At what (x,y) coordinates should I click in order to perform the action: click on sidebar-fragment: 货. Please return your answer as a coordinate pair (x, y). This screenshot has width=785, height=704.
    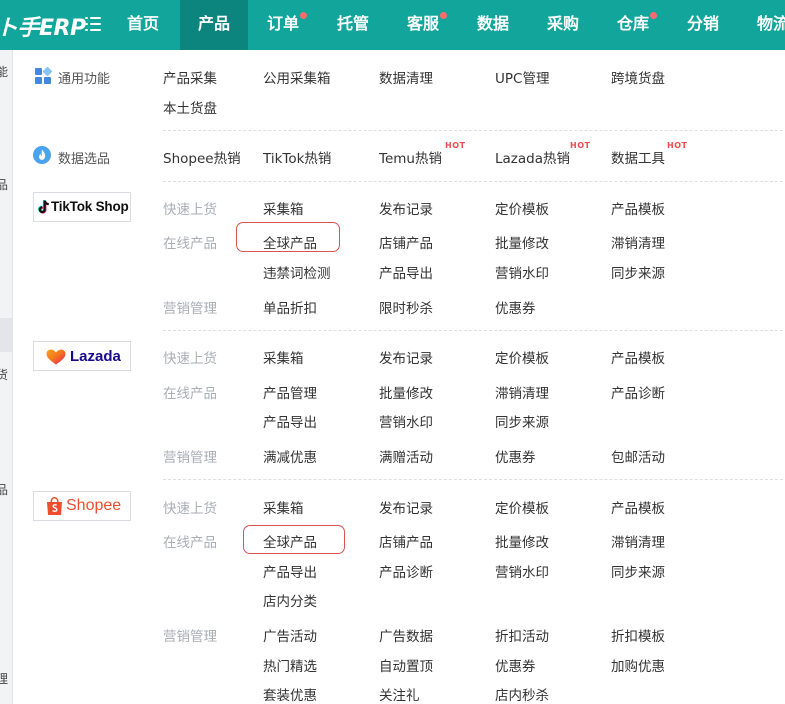
    Looking at the image, I should click on (4, 374).